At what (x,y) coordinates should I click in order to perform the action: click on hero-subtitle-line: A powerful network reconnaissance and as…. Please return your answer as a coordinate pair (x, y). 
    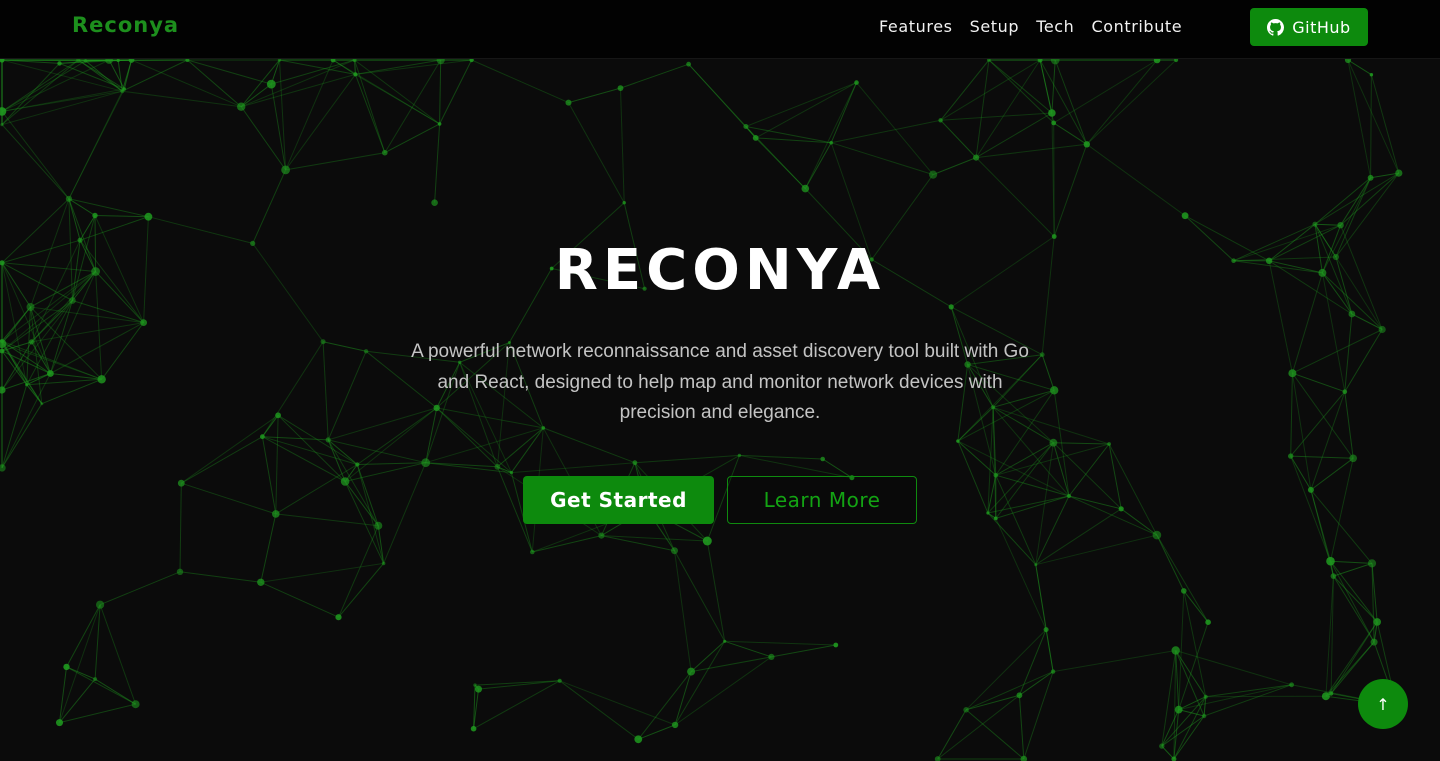
    Looking at the image, I should click on (720, 351).